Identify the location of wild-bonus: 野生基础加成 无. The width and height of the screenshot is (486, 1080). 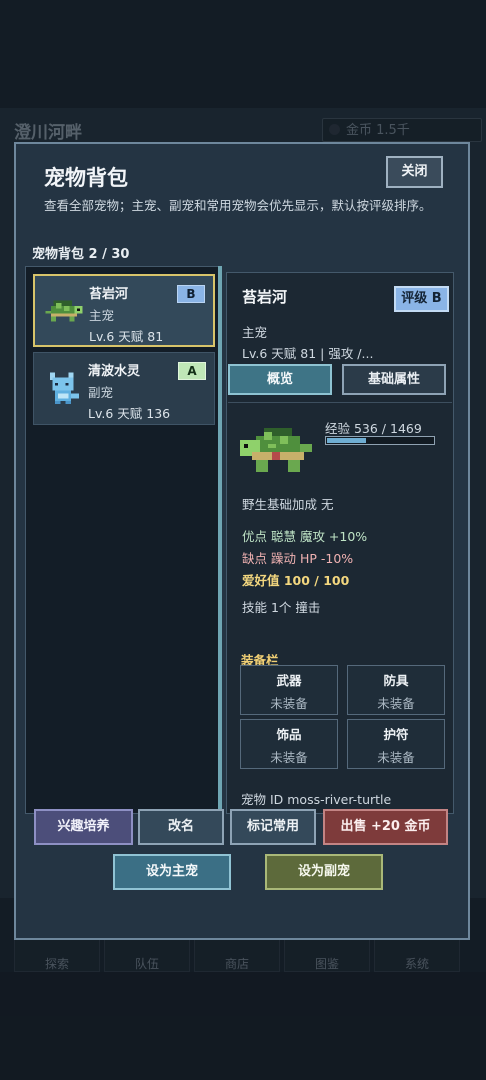
(288, 504).